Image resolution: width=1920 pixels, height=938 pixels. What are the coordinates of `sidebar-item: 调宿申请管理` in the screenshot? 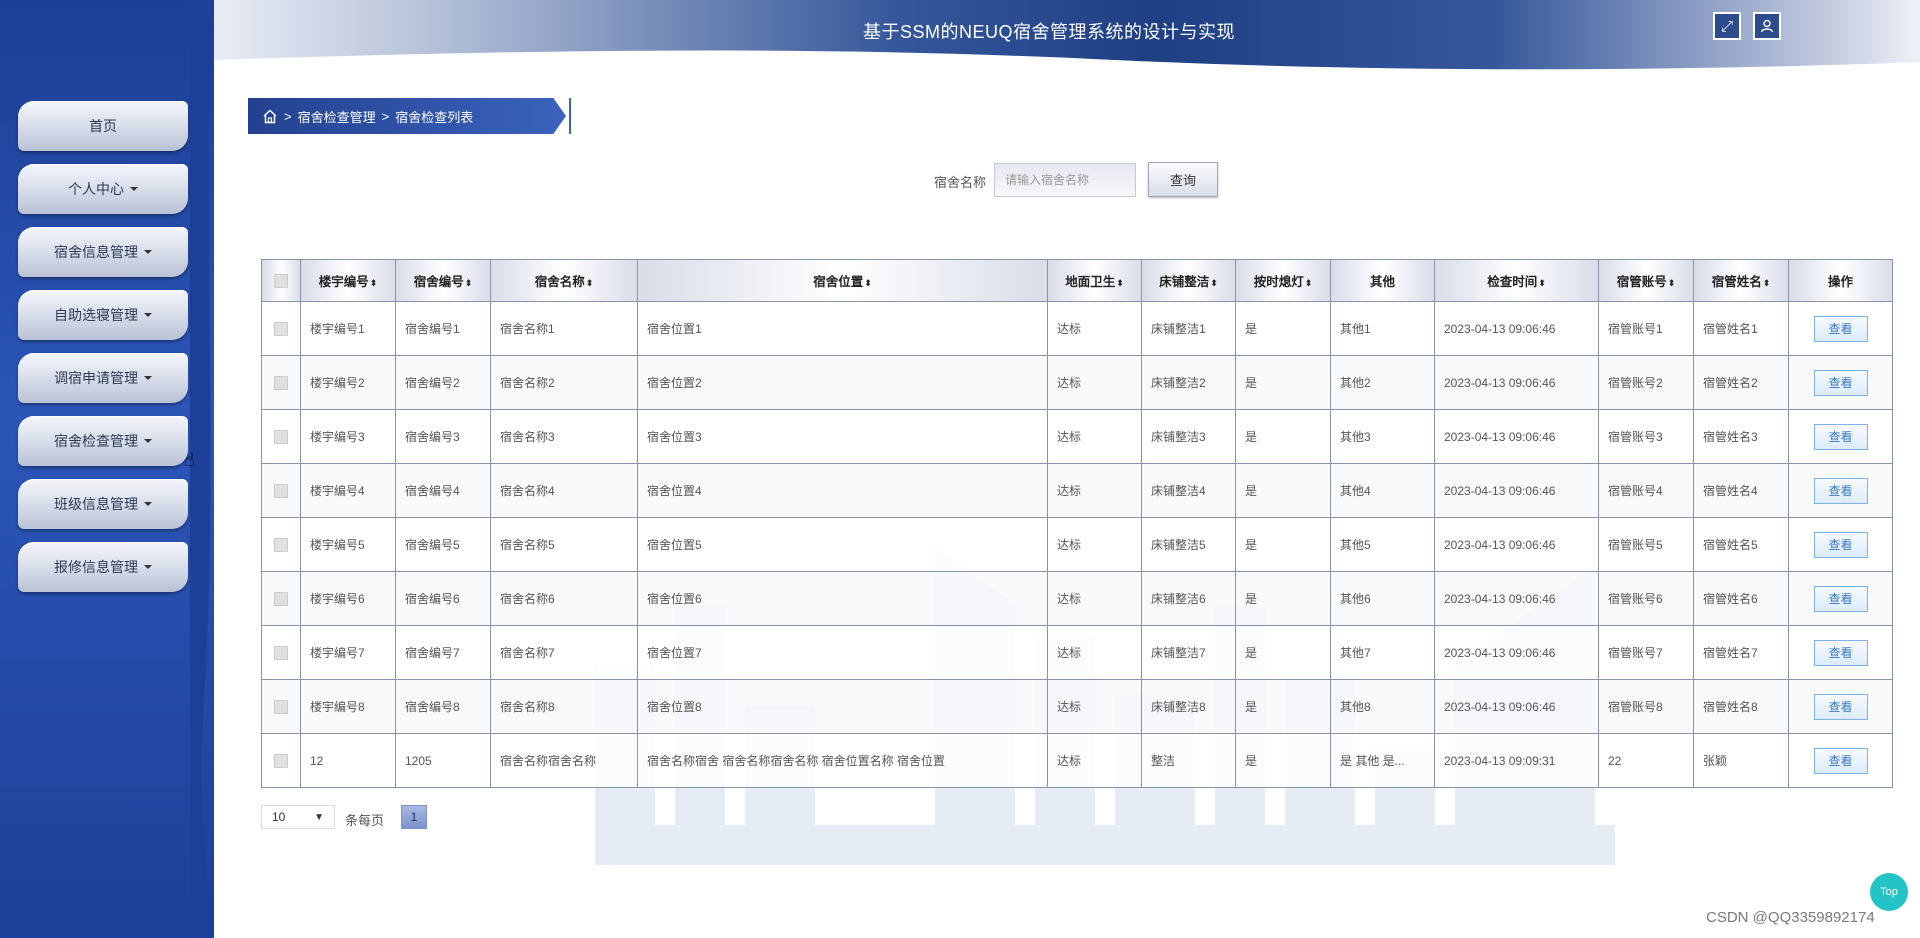 It's located at (103, 378).